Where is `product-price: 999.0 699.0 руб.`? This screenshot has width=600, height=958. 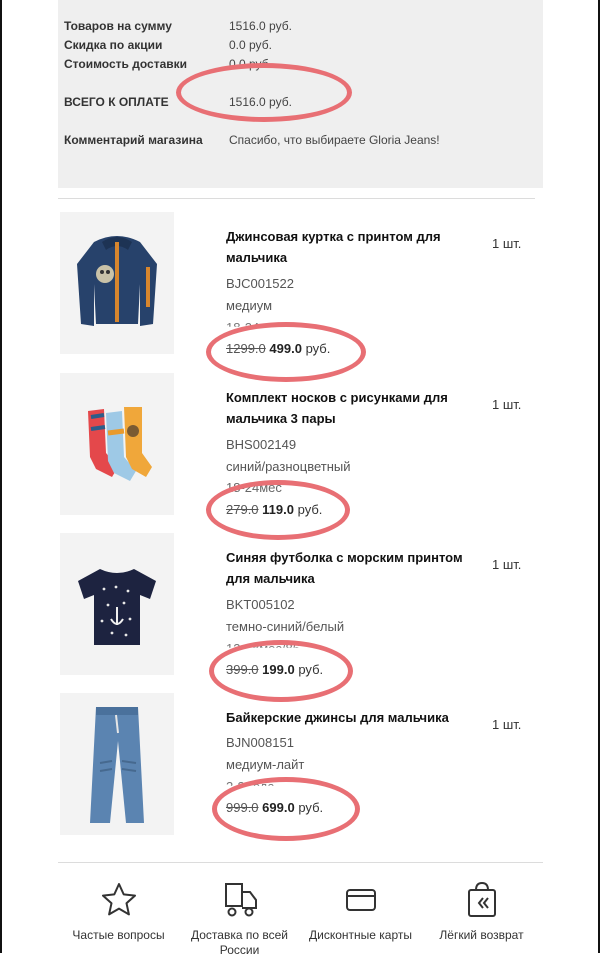 product-price: 999.0 699.0 руб. is located at coordinates (274, 807).